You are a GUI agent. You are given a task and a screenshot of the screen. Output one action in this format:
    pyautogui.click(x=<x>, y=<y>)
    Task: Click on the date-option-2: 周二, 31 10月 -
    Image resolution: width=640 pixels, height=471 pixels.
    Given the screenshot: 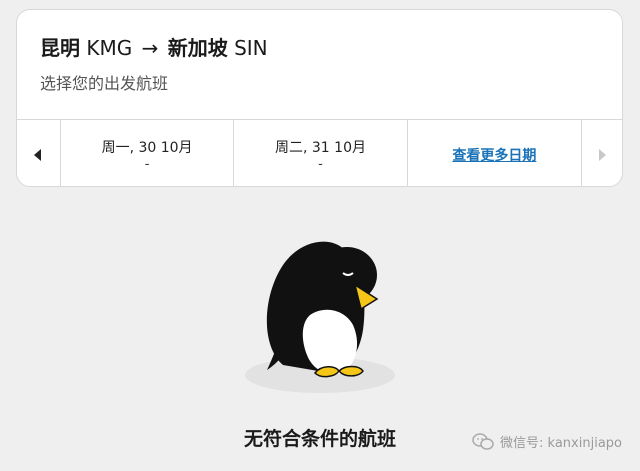 What is the action you would take?
    pyautogui.click(x=321, y=153)
    